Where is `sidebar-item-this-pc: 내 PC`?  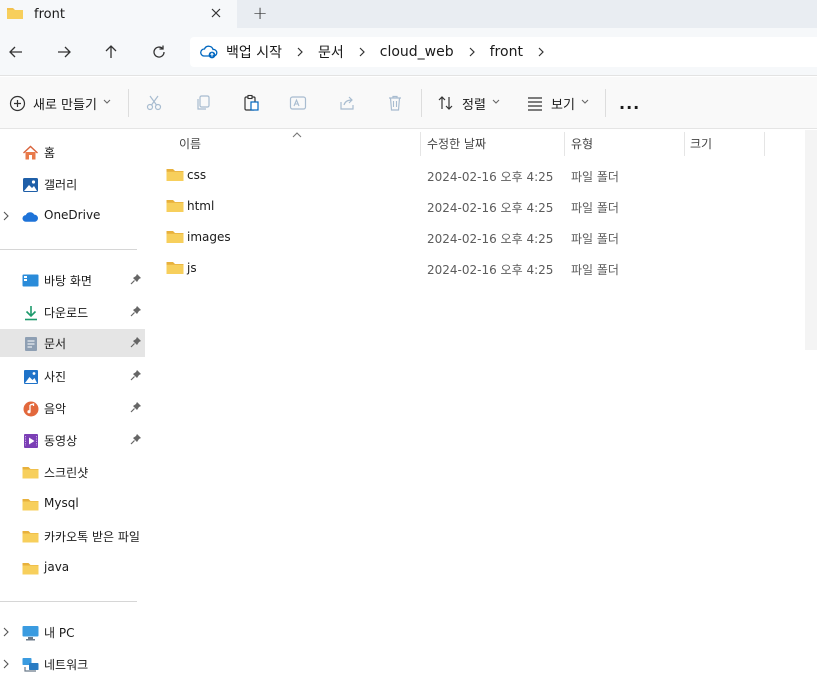
sidebar-item-this-pc: 내 PC is located at coordinates (72, 632).